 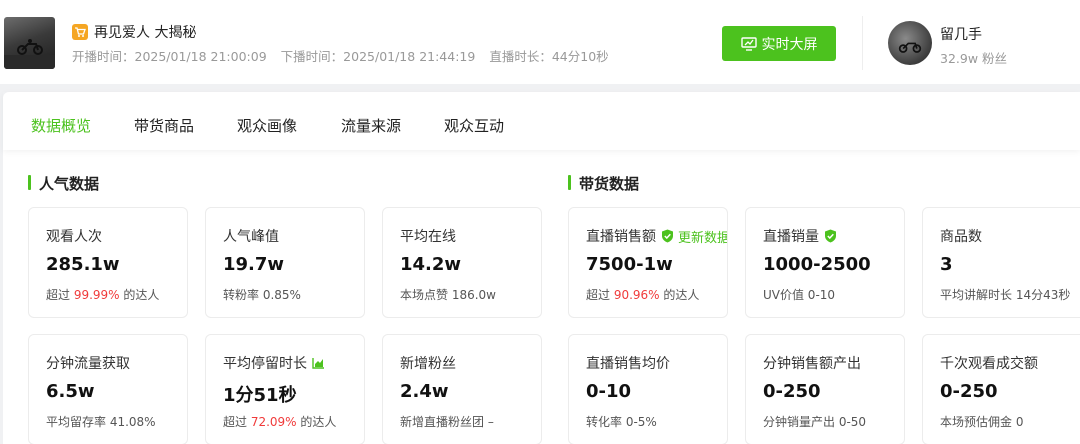 I want to click on card-value: 1000-2500, so click(x=817, y=264).